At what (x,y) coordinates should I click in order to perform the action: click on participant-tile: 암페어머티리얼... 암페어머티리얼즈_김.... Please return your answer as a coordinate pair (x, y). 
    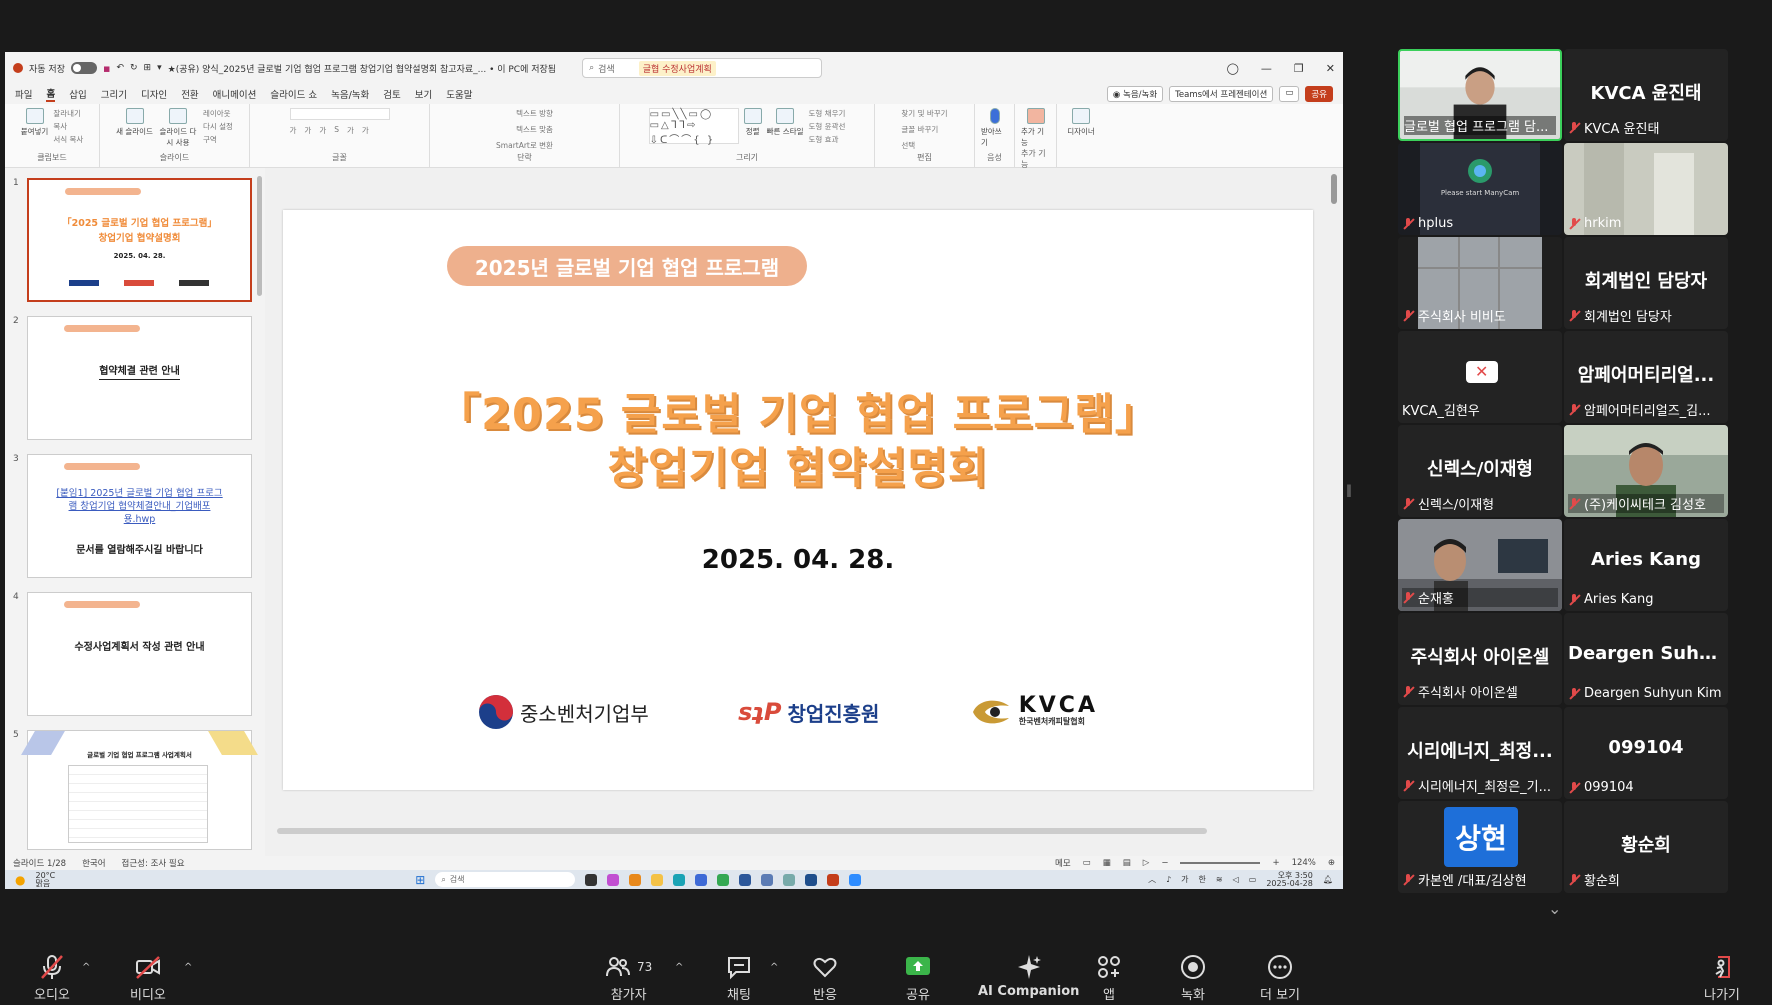
    Looking at the image, I should click on (1646, 377).